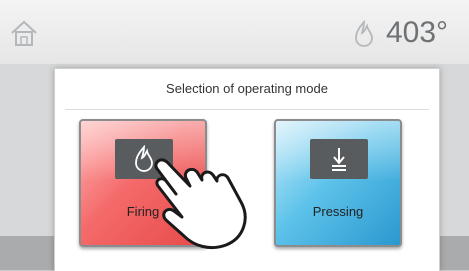 This screenshot has width=469, height=271. Describe the element at coordinates (247, 109) in the screenshot. I see `divider` at that location.